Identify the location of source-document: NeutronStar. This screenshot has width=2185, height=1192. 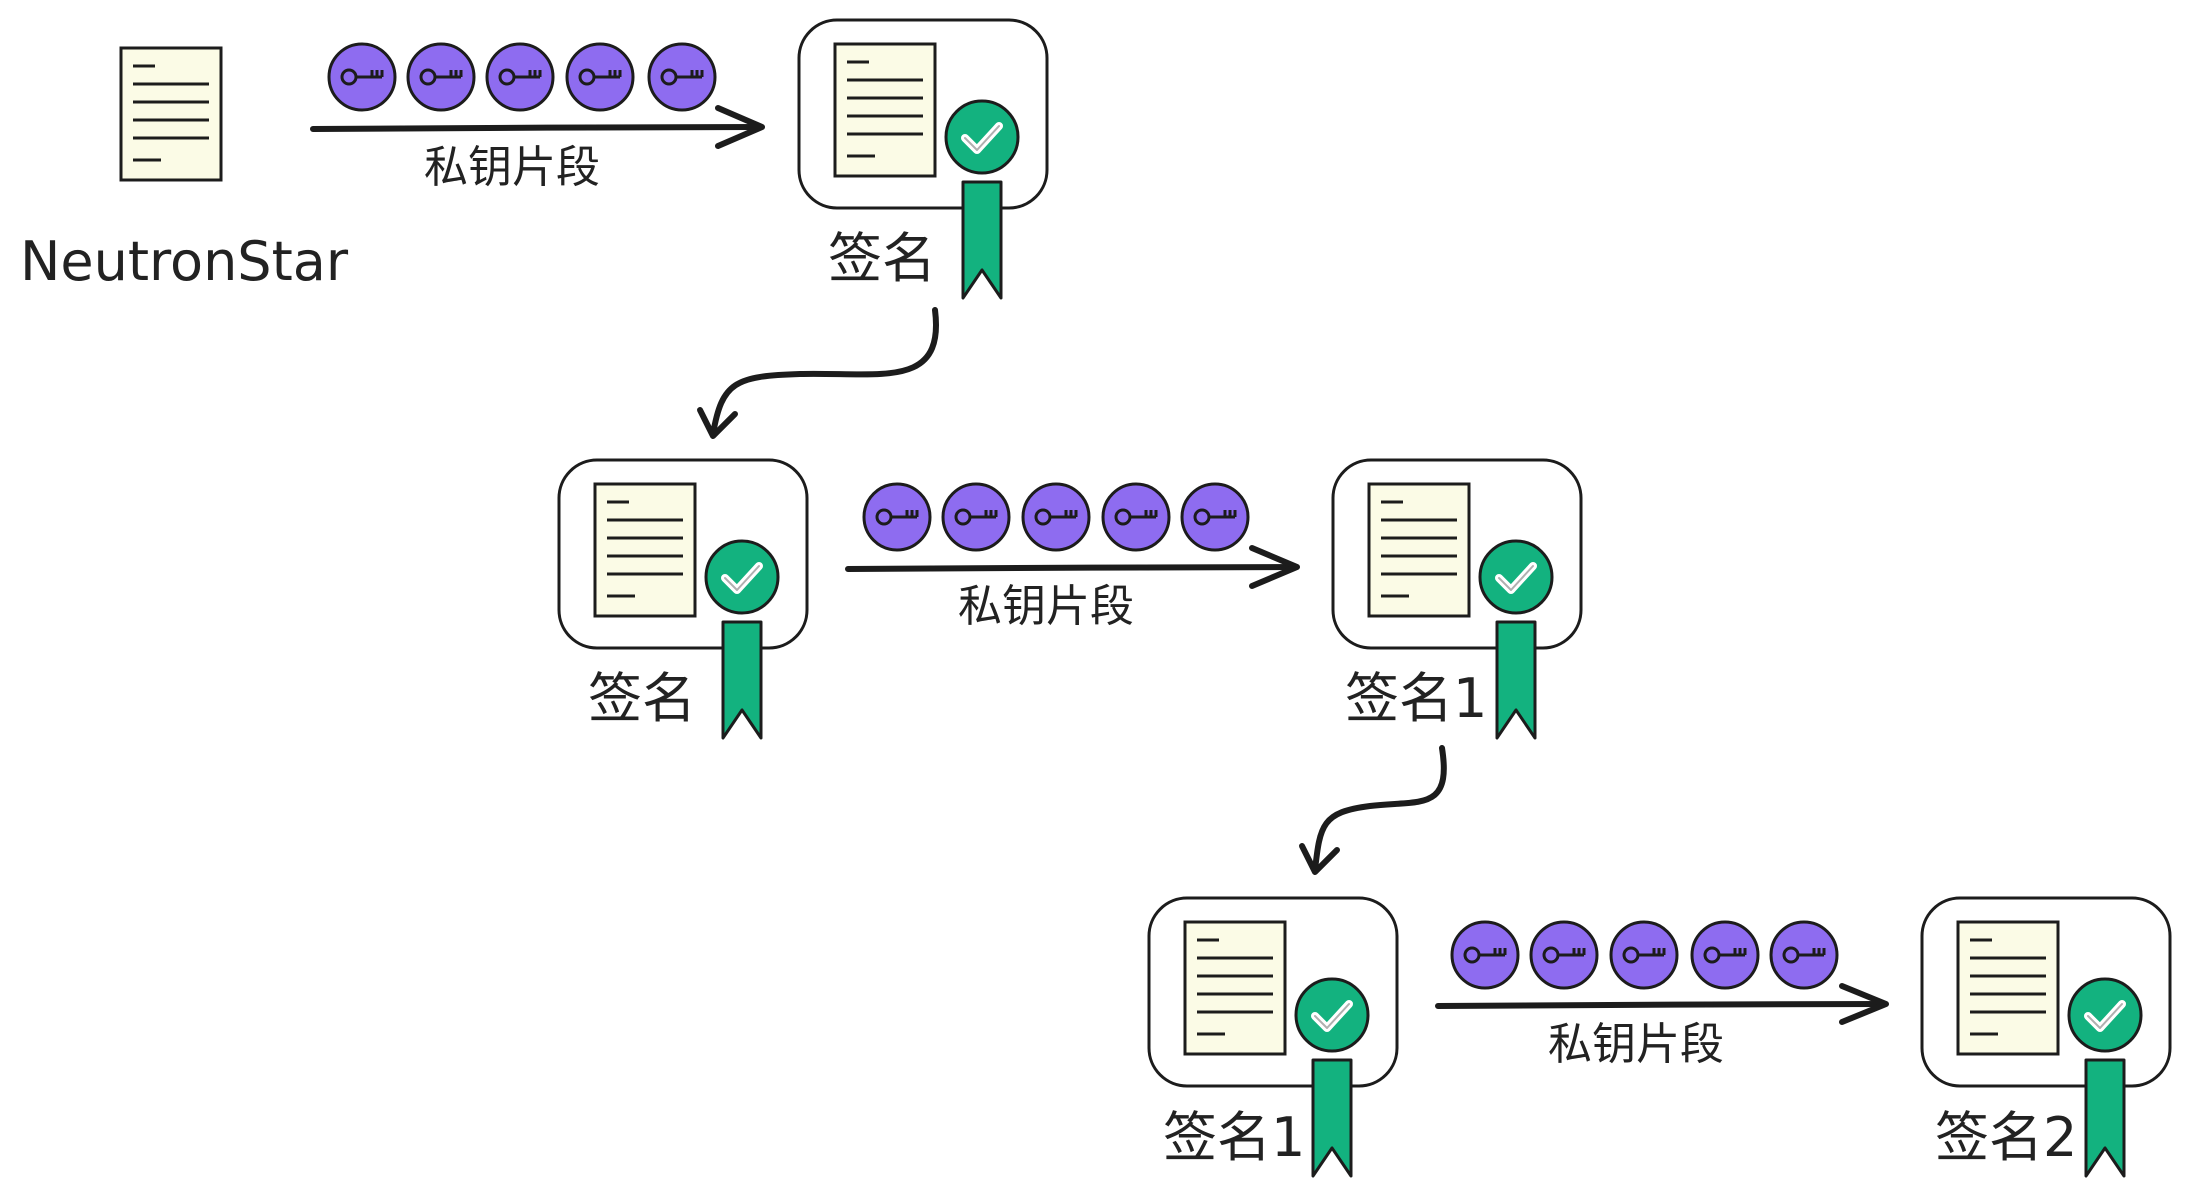
(184, 169).